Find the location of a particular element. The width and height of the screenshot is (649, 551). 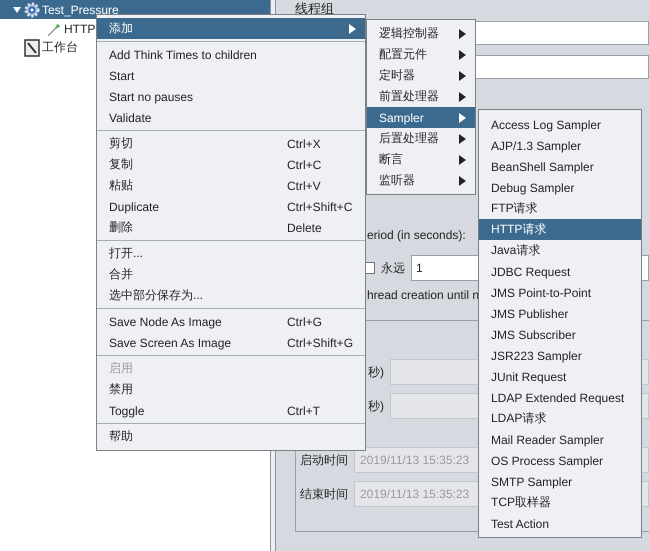

end-time-label: 结束时间 is located at coordinates (324, 494).